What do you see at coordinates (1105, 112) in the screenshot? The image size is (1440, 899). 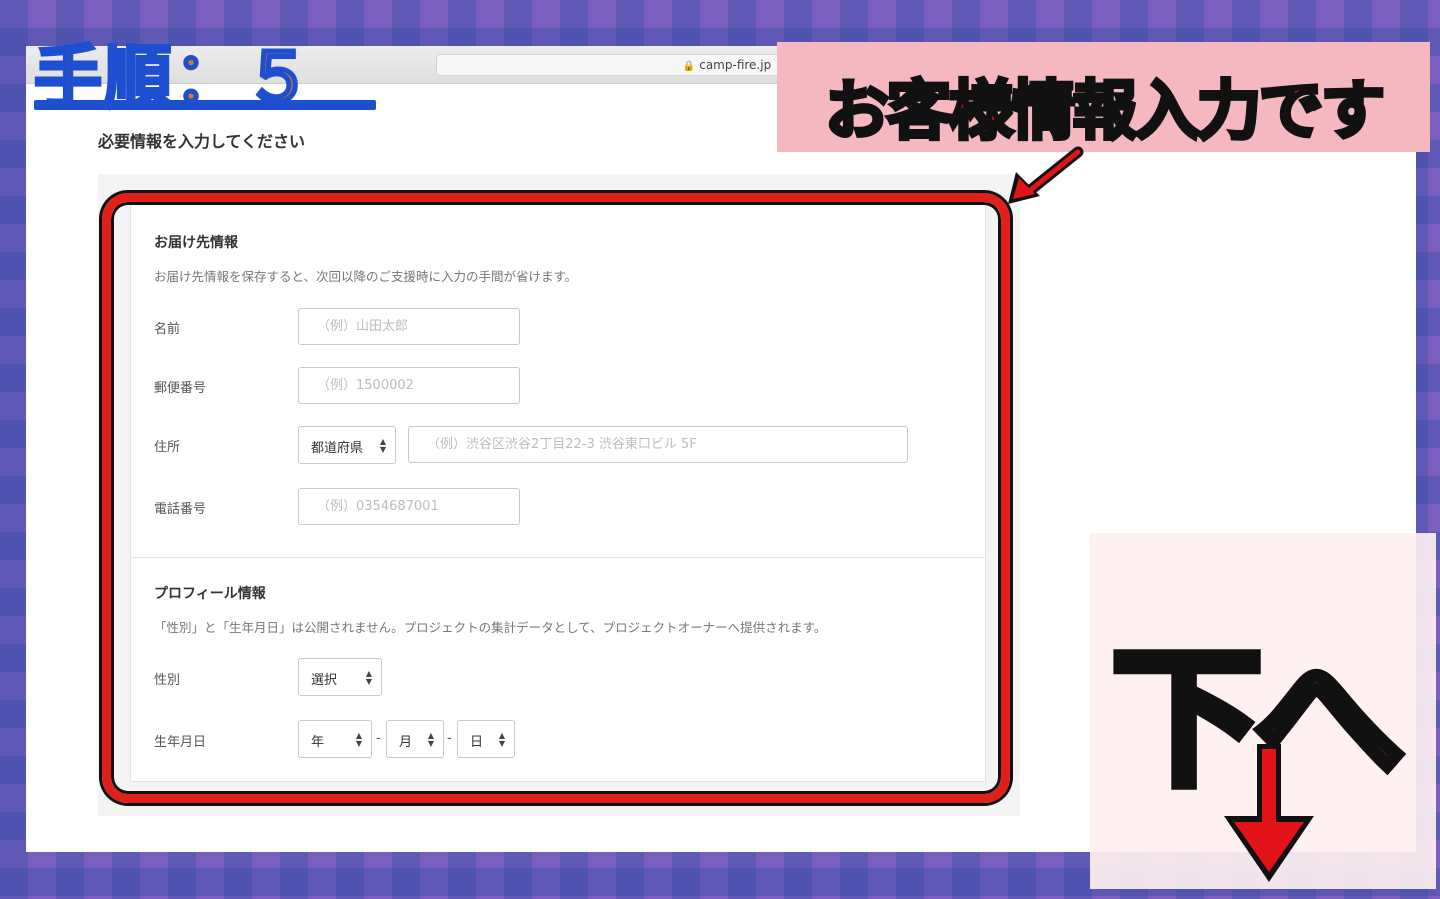 I see `banner-text: お客様情報入力です` at bounding box center [1105, 112].